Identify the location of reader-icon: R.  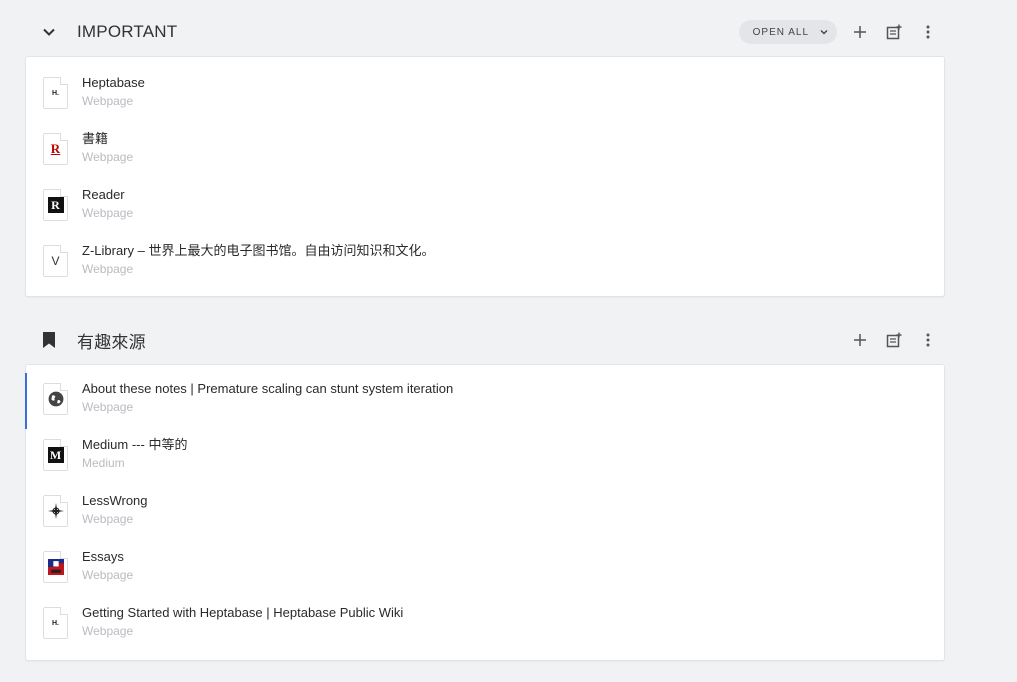
(55, 205).